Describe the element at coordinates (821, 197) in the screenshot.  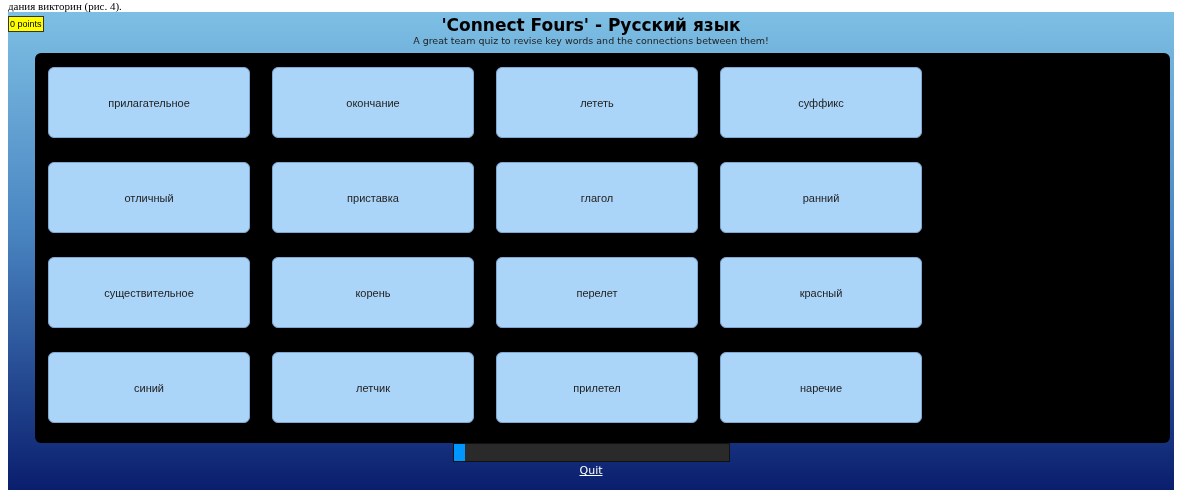
I see `word-tile: ранний` at that location.